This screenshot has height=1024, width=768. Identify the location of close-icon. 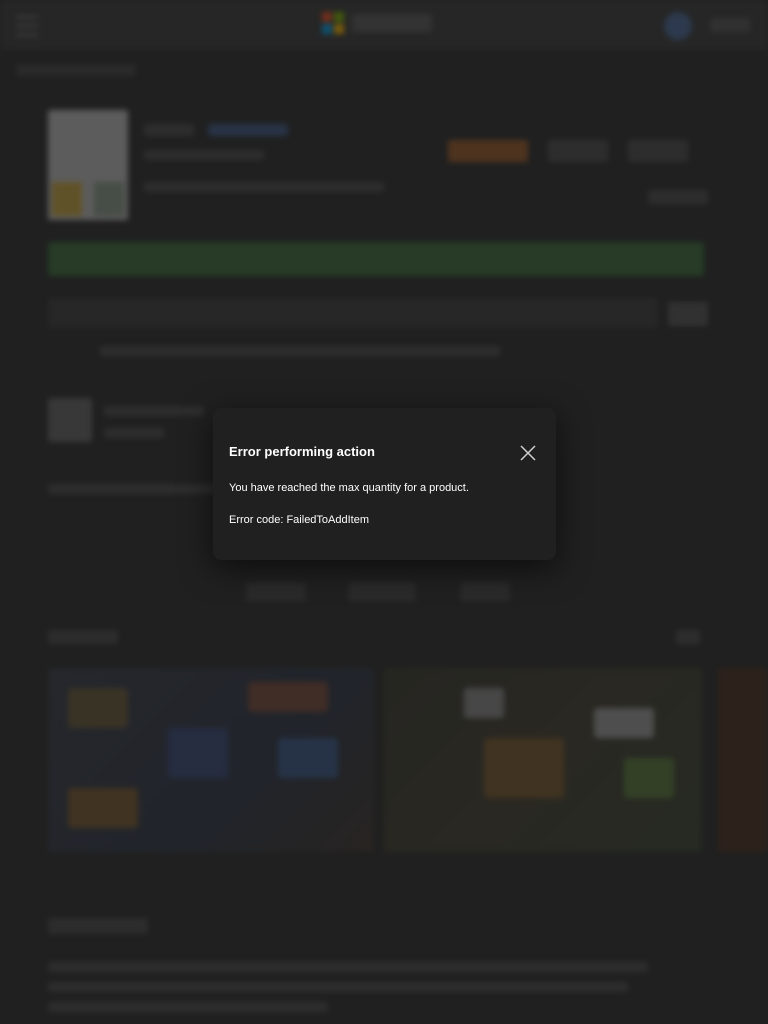
(528, 453).